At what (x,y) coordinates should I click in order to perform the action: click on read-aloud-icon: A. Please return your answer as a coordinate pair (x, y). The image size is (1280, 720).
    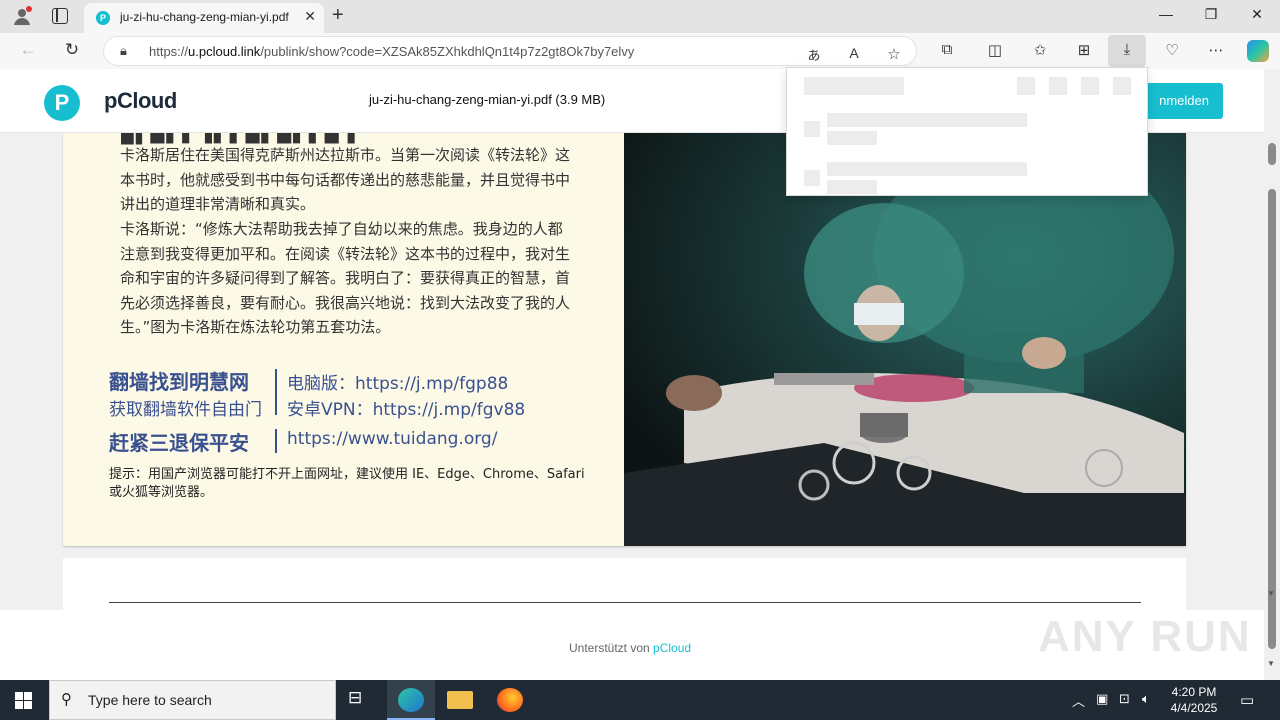
    Looking at the image, I should click on (854, 53).